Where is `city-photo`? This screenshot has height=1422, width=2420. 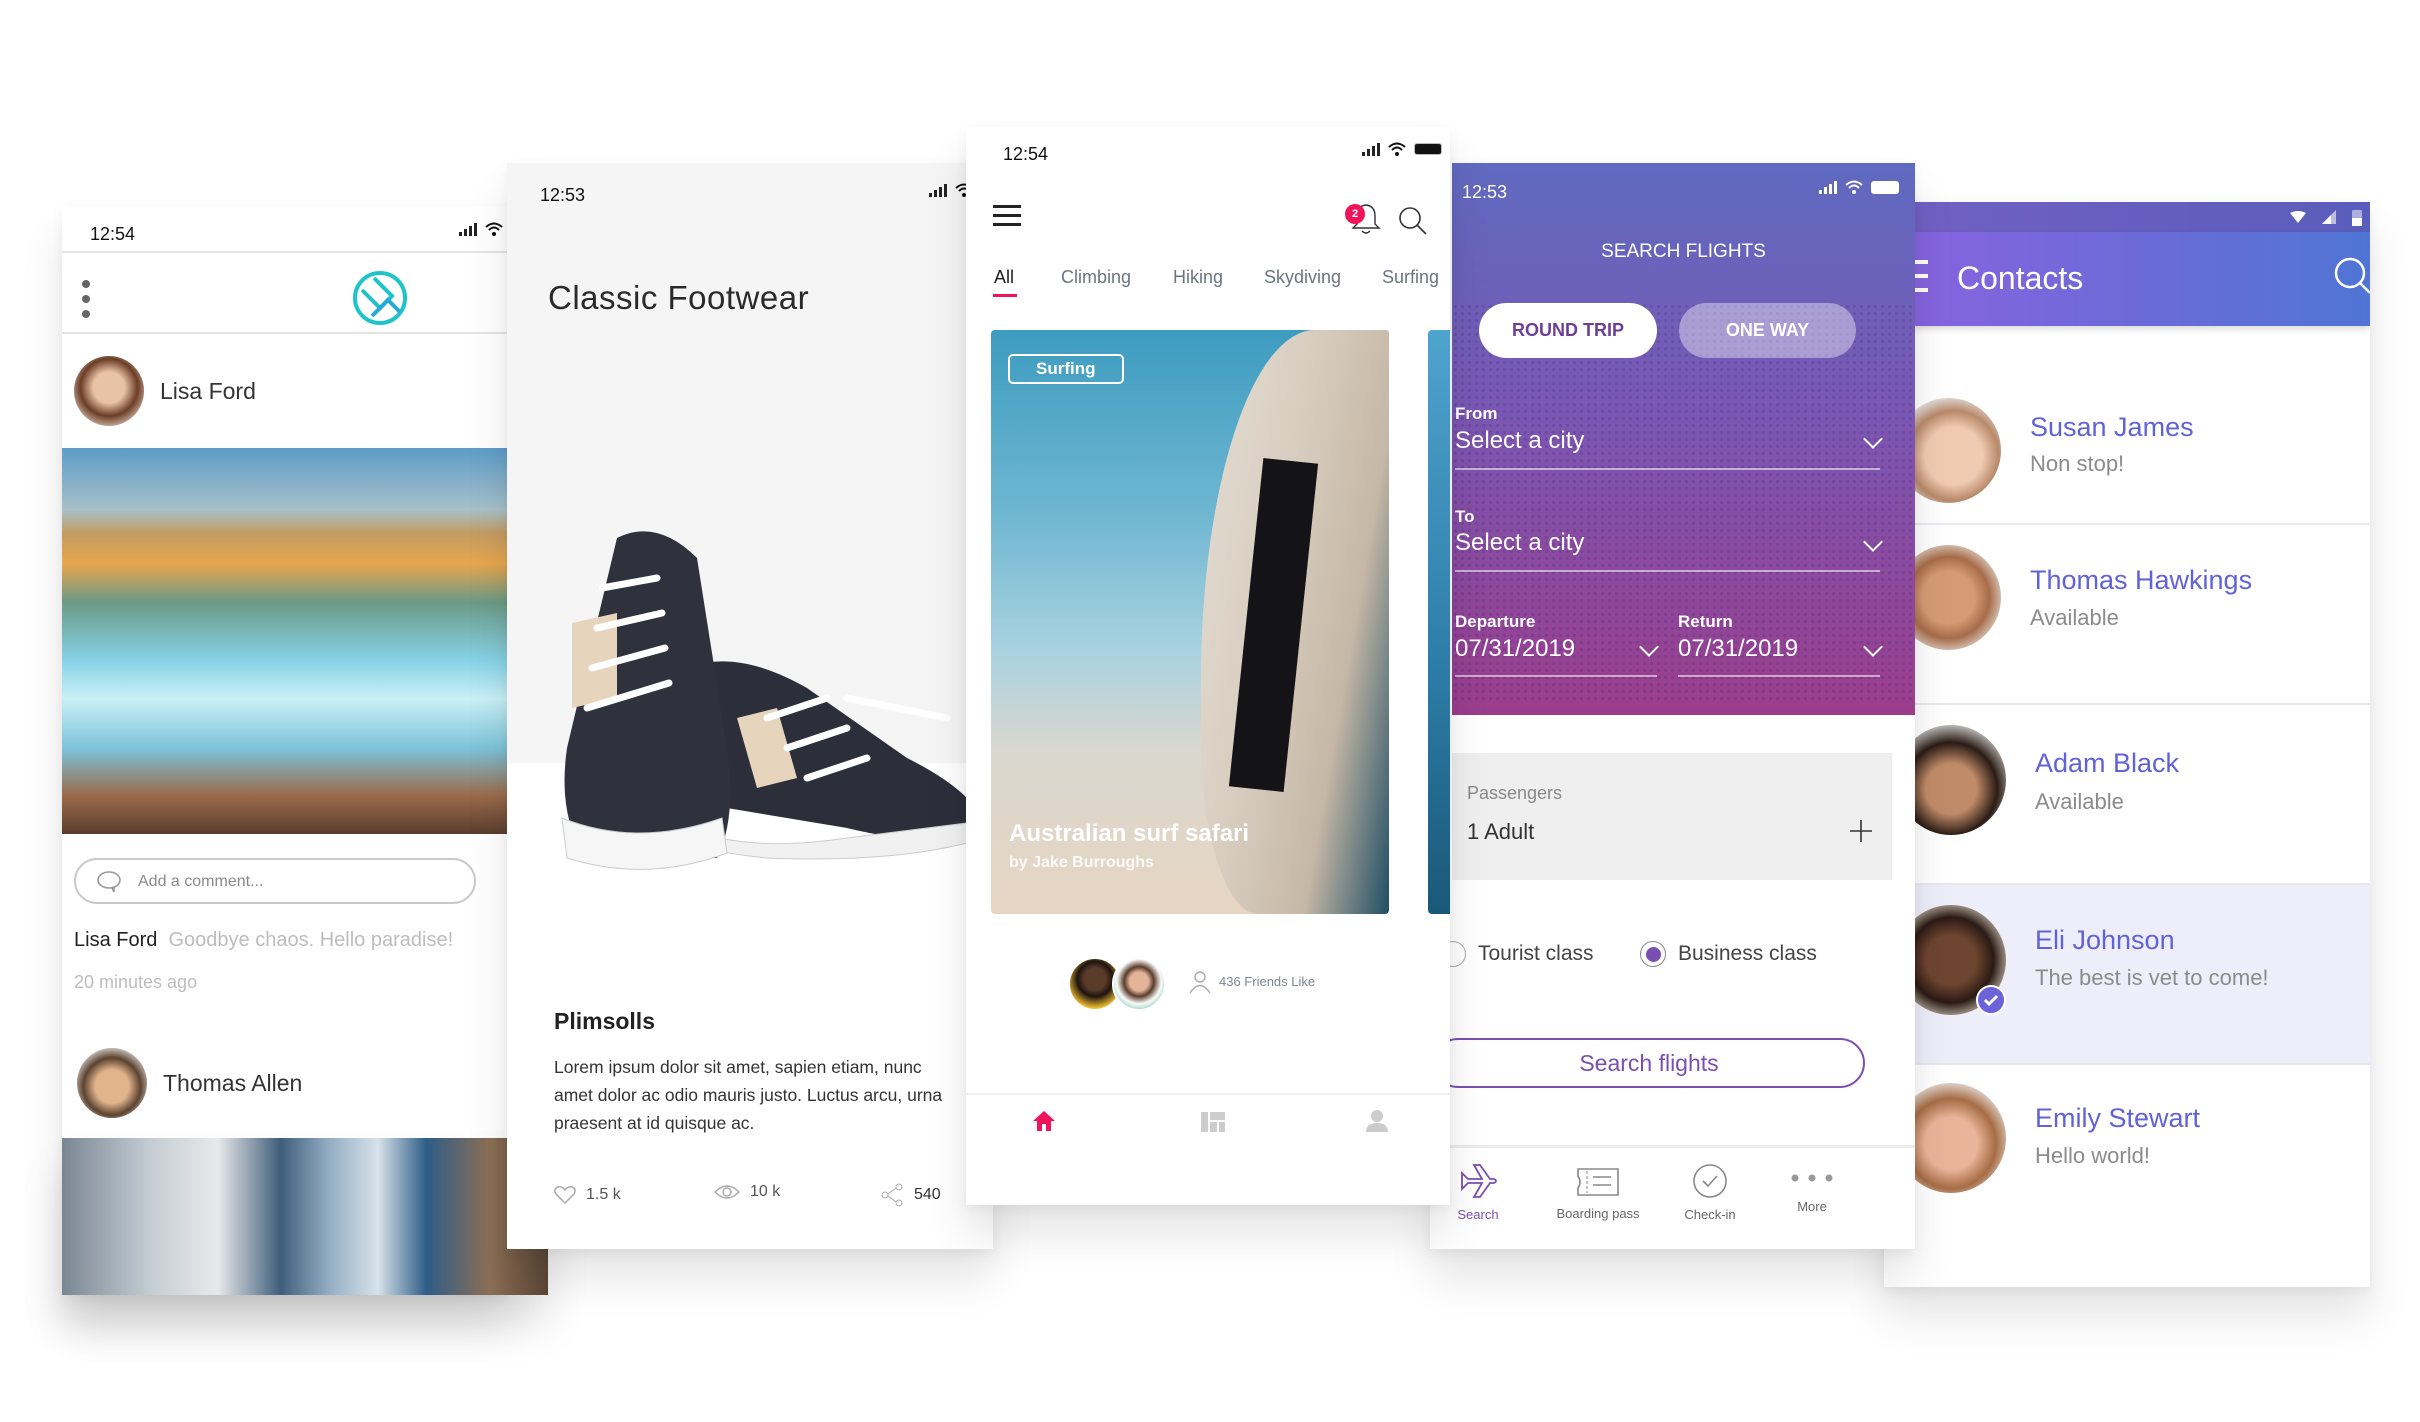 city-photo is located at coordinates (305, 1216).